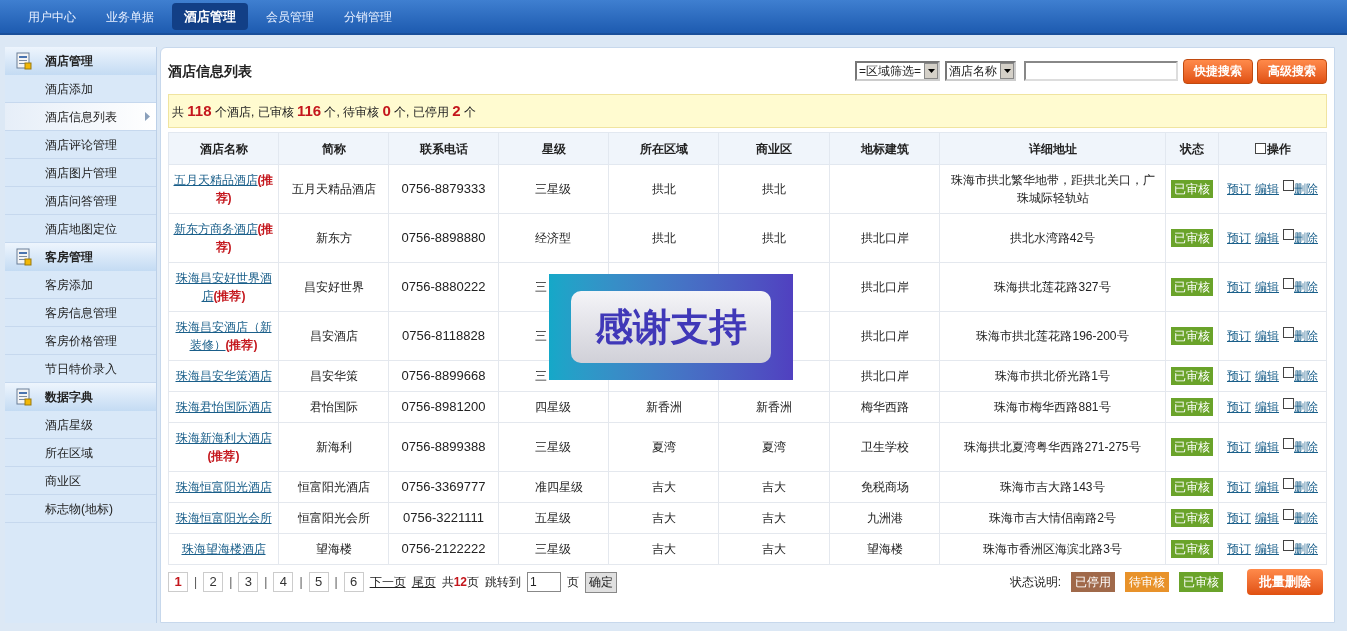 Image resolution: width=1347 pixels, height=631 pixels. Describe the element at coordinates (80, 313) in the screenshot. I see `sidebar-item: 客房信息管理` at that location.